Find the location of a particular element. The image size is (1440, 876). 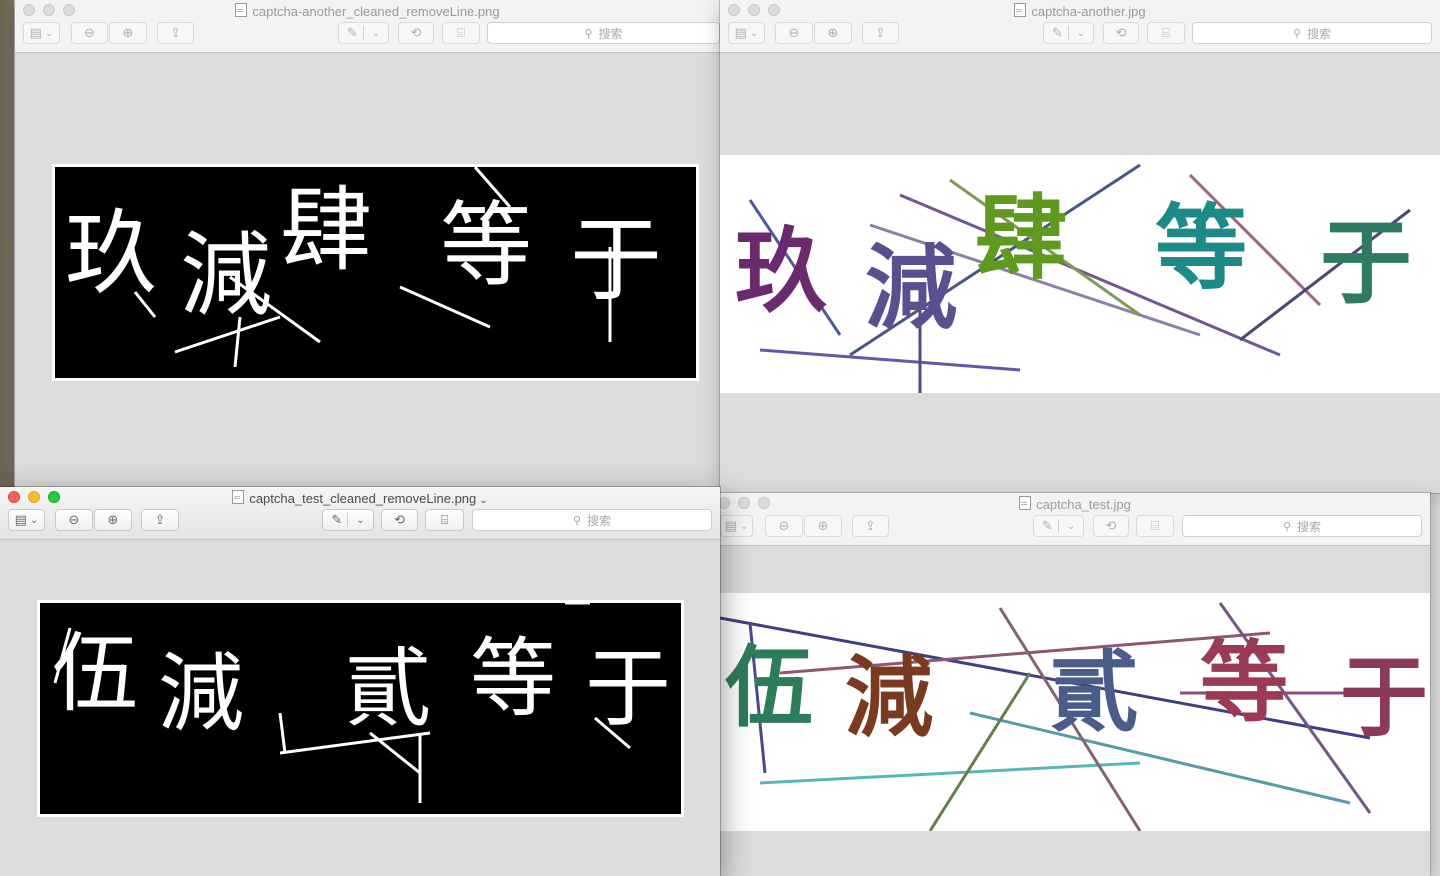

window-title-text: captcha_test_cleaned_removeLine.png is located at coordinates (363, 498).